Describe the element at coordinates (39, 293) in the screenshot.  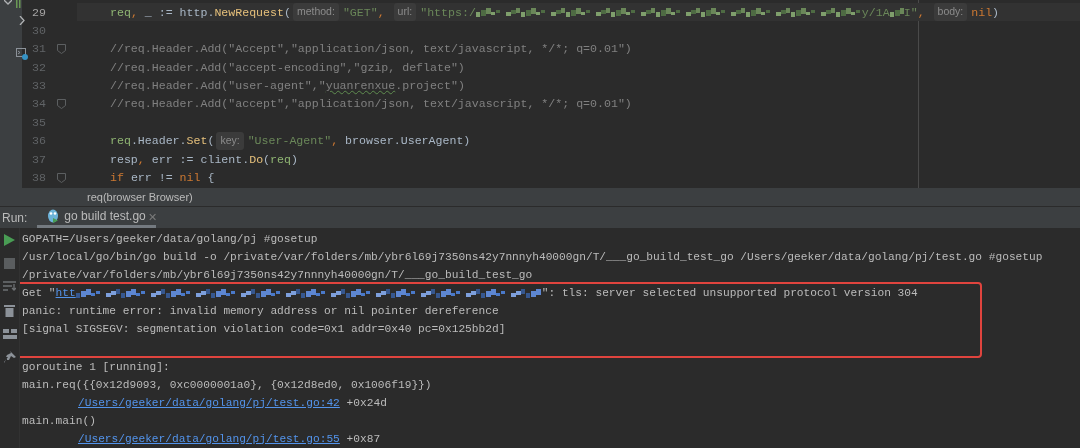
I see `console-text: Get "` at that location.